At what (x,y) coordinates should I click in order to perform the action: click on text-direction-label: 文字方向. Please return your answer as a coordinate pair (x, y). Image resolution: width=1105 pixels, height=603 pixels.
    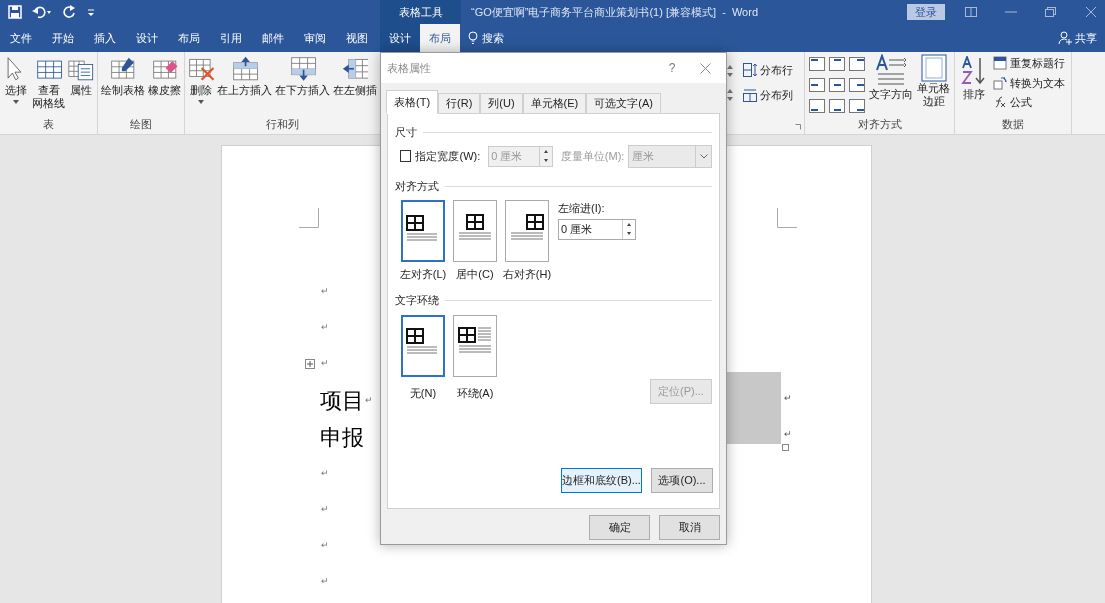
    Looking at the image, I should click on (891, 94).